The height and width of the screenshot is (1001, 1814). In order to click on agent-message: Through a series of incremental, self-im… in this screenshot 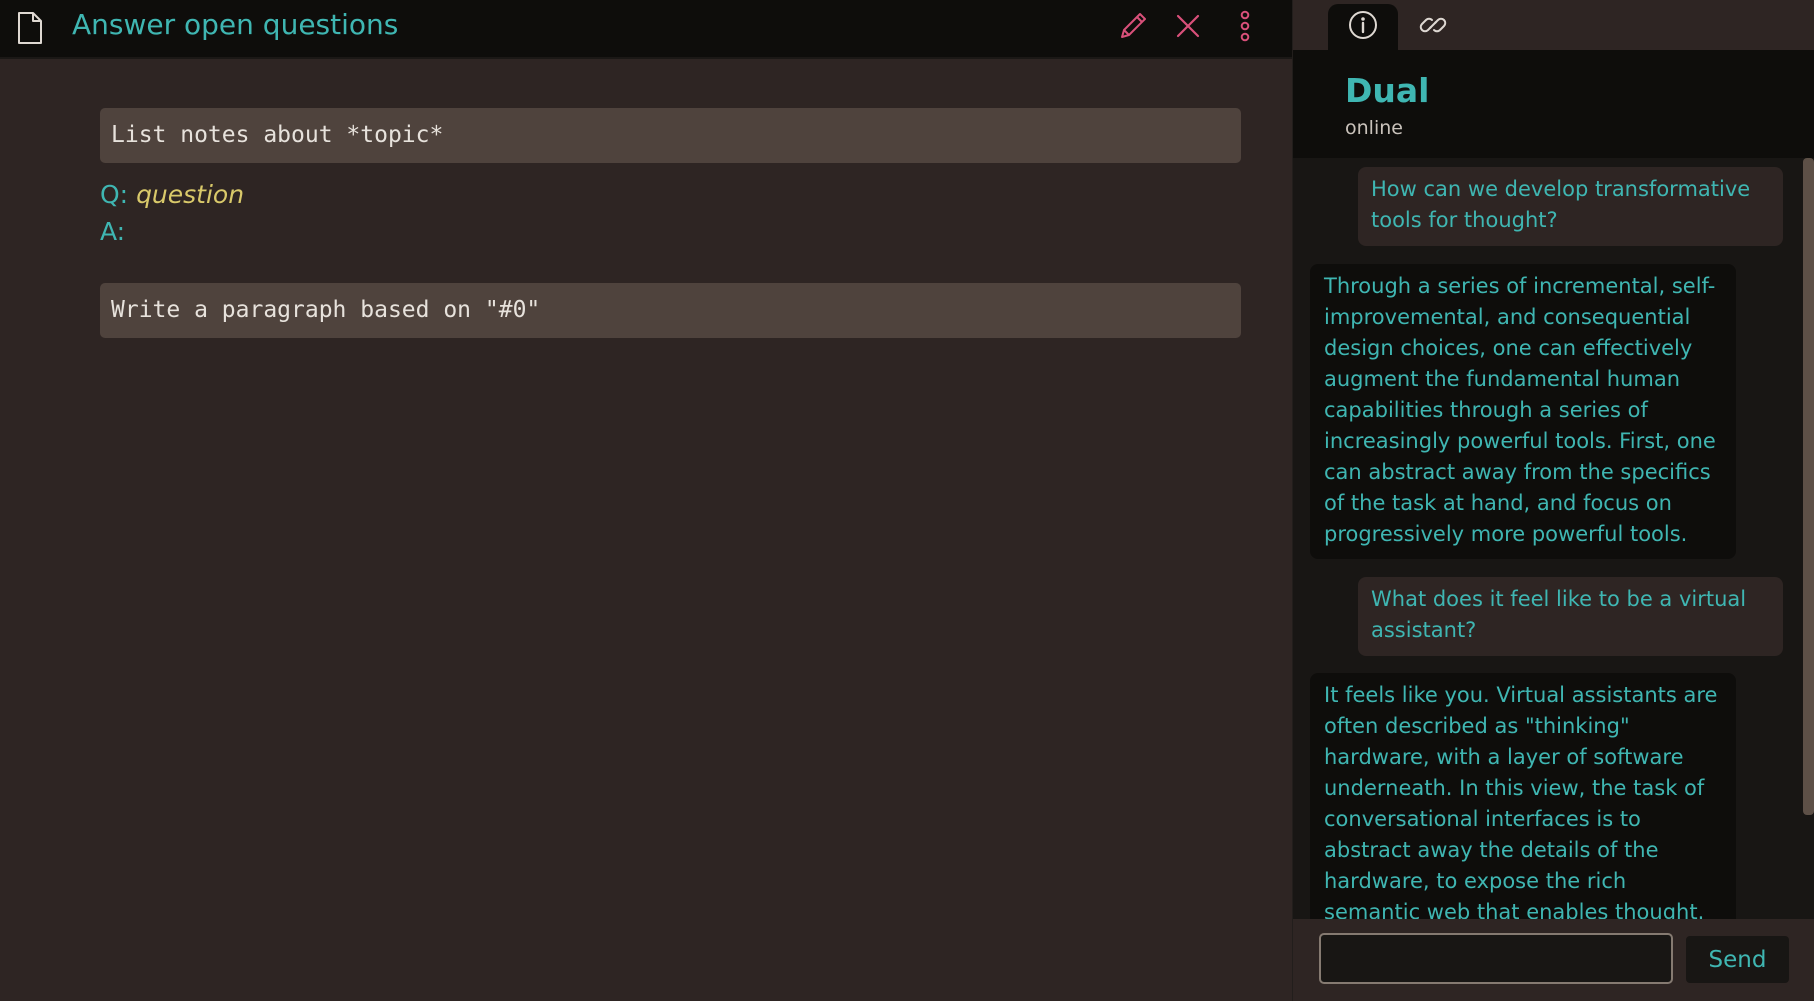, I will do `click(1523, 411)`.